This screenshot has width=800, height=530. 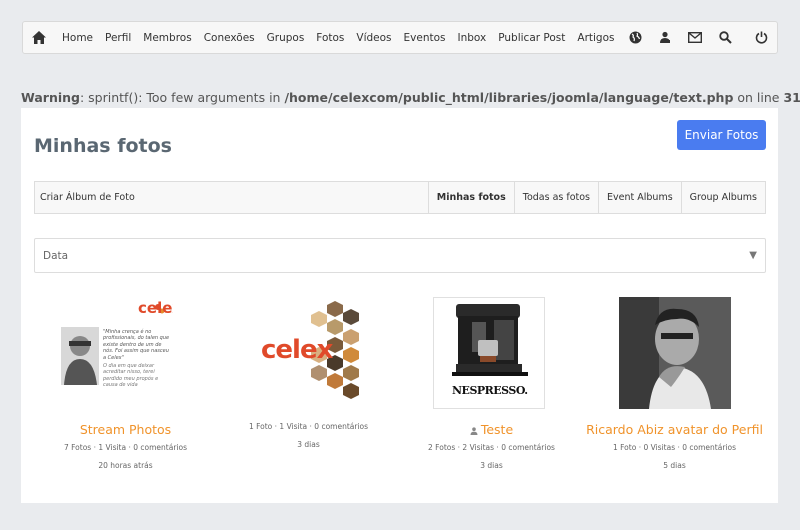 What do you see at coordinates (167, 38) in the screenshot?
I see `nav-membros: Membros` at bounding box center [167, 38].